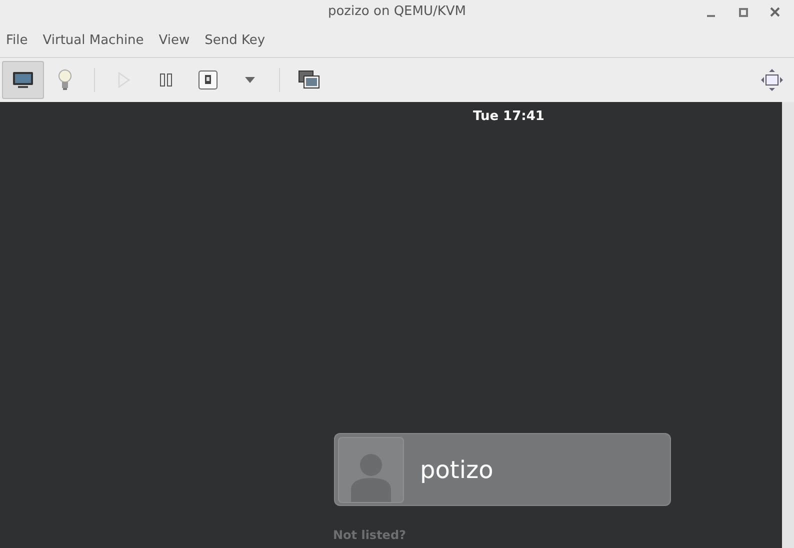  What do you see at coordinates (93, 40) in the screenshot?
I see `menu-item: Virtual Machine` at bounding box center [93, 40].